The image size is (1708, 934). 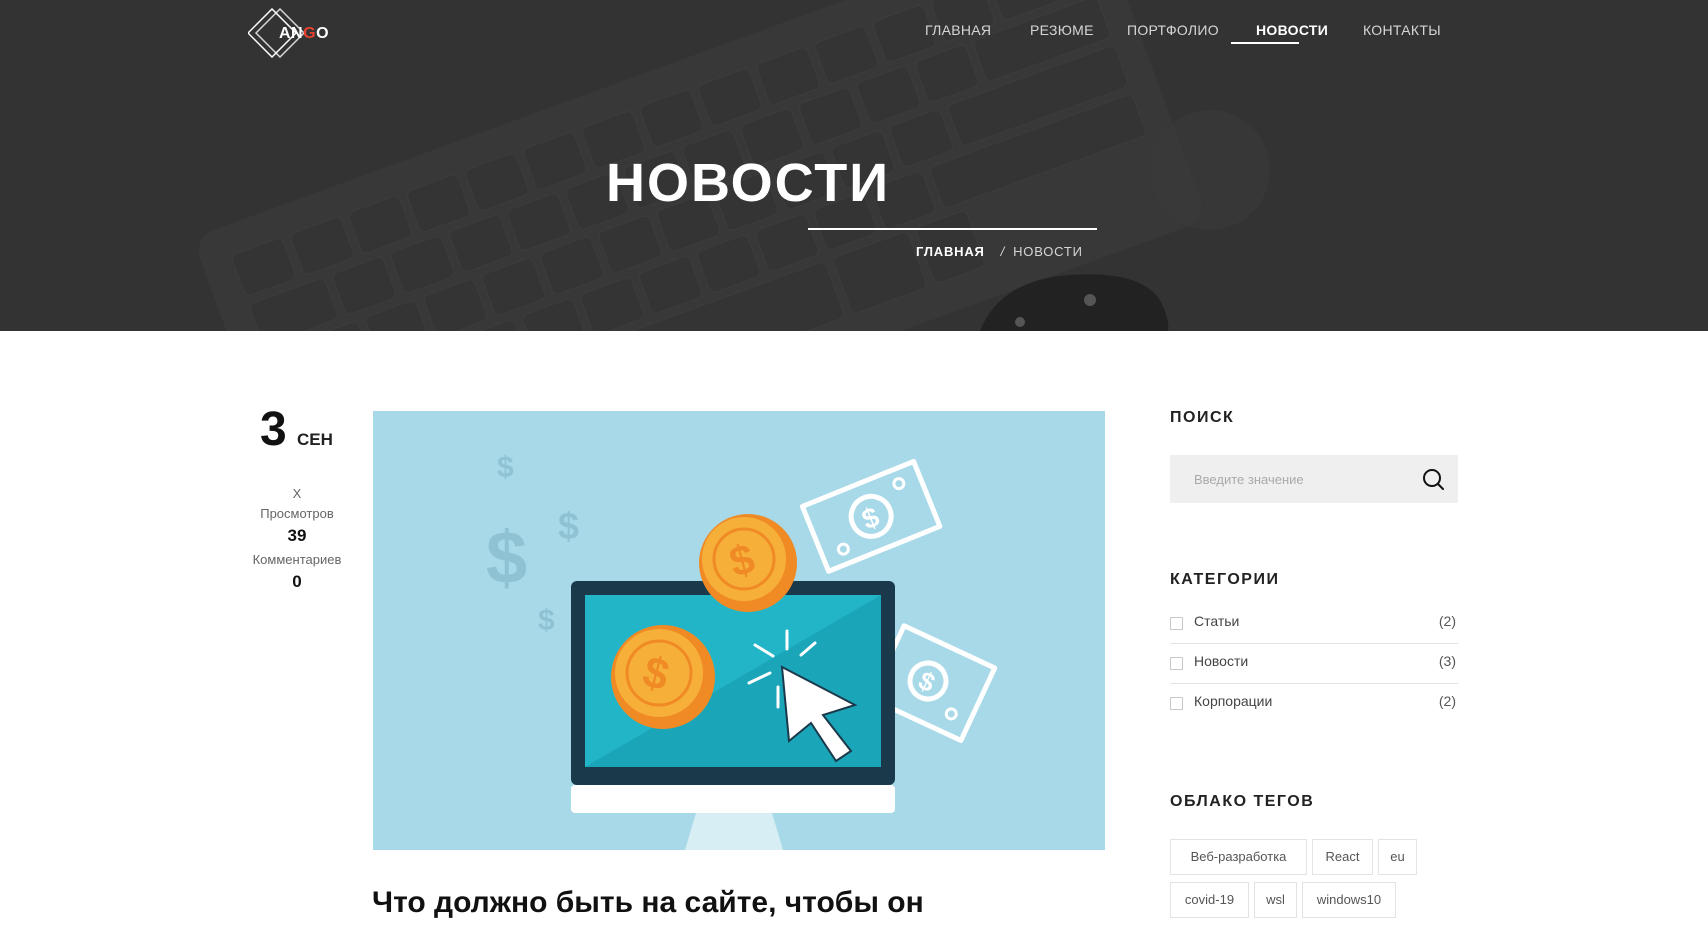 I want to click on post-author: X, so click(x=297, y=493).